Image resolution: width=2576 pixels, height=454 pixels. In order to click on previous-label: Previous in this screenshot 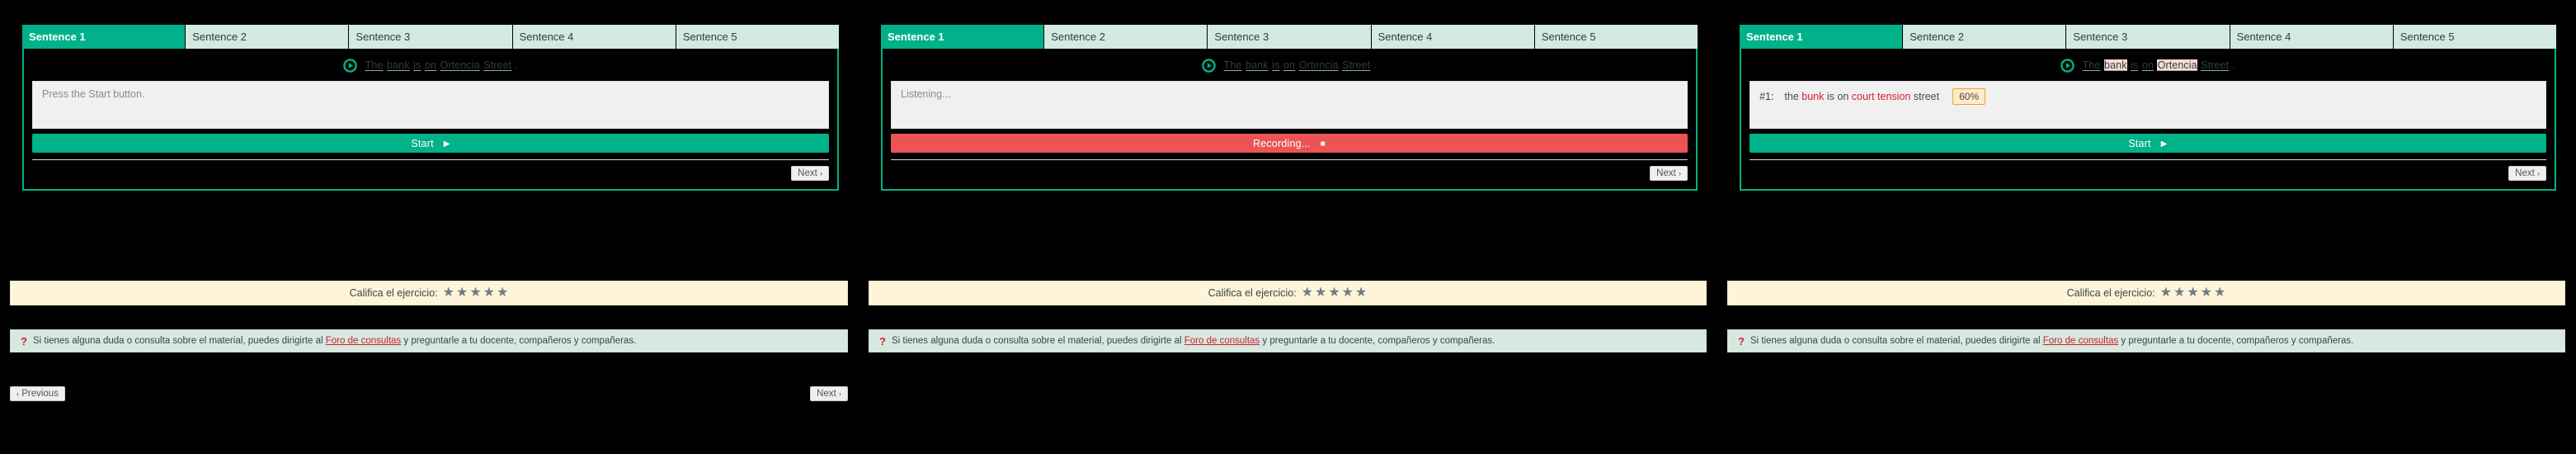, I will do `click(40, 394)`.